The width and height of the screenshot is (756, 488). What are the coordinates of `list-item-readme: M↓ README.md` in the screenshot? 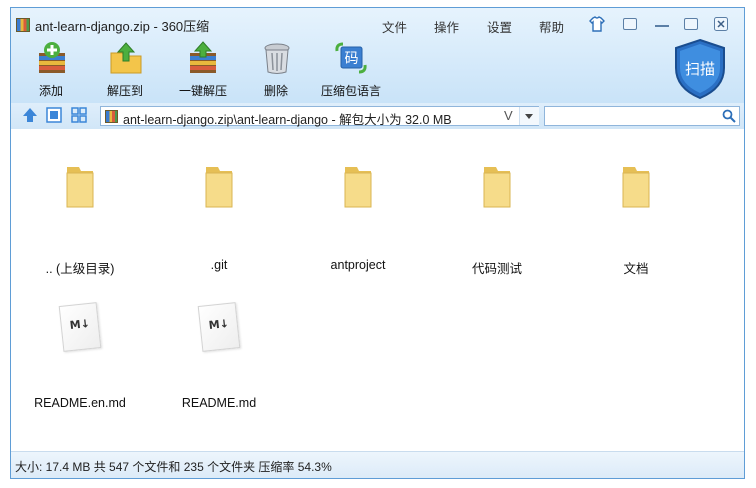 It's located at (219, 359).